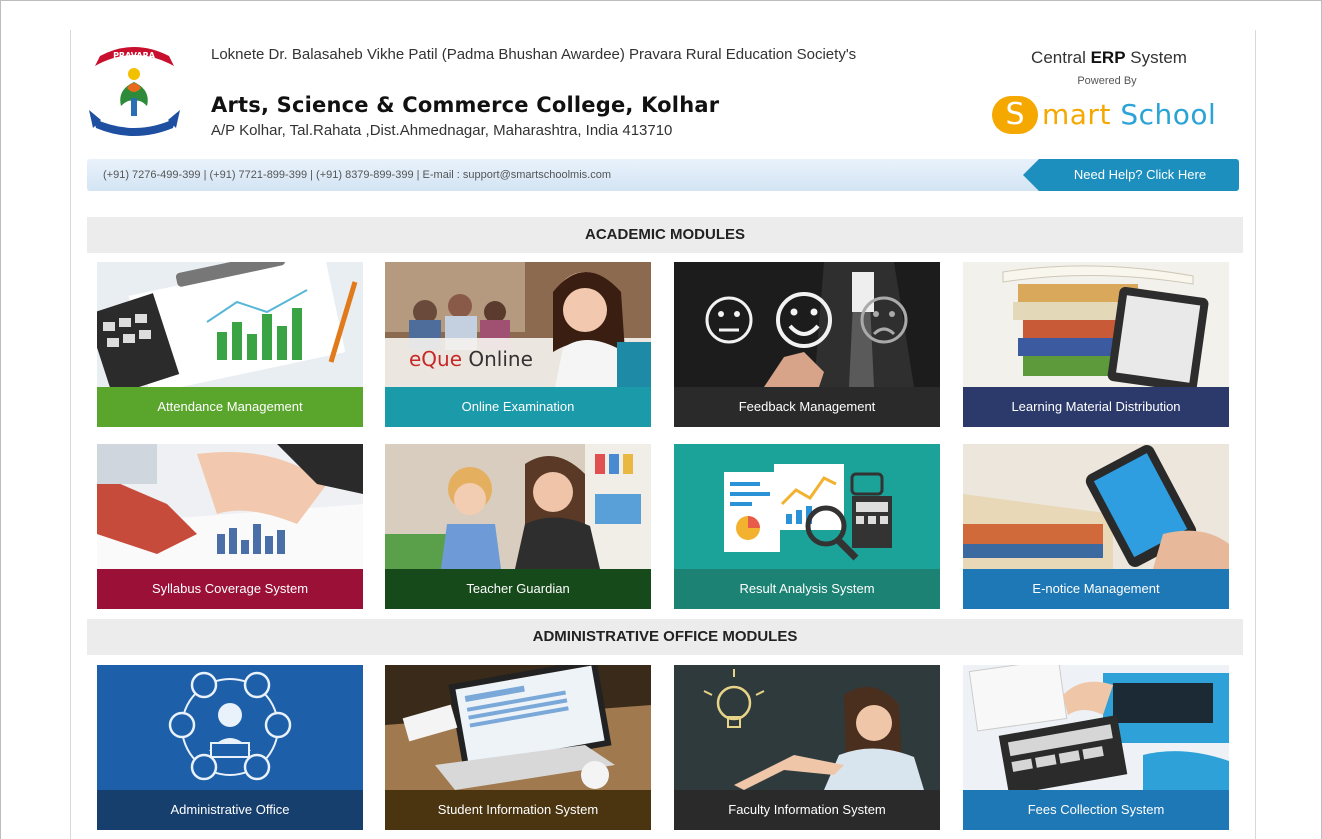 The width and height of the screenshot is (1322, 839). Describe the element at coordinates (134, 90) in the screenshot. I see `college-logo: PRAVARA` at that location.